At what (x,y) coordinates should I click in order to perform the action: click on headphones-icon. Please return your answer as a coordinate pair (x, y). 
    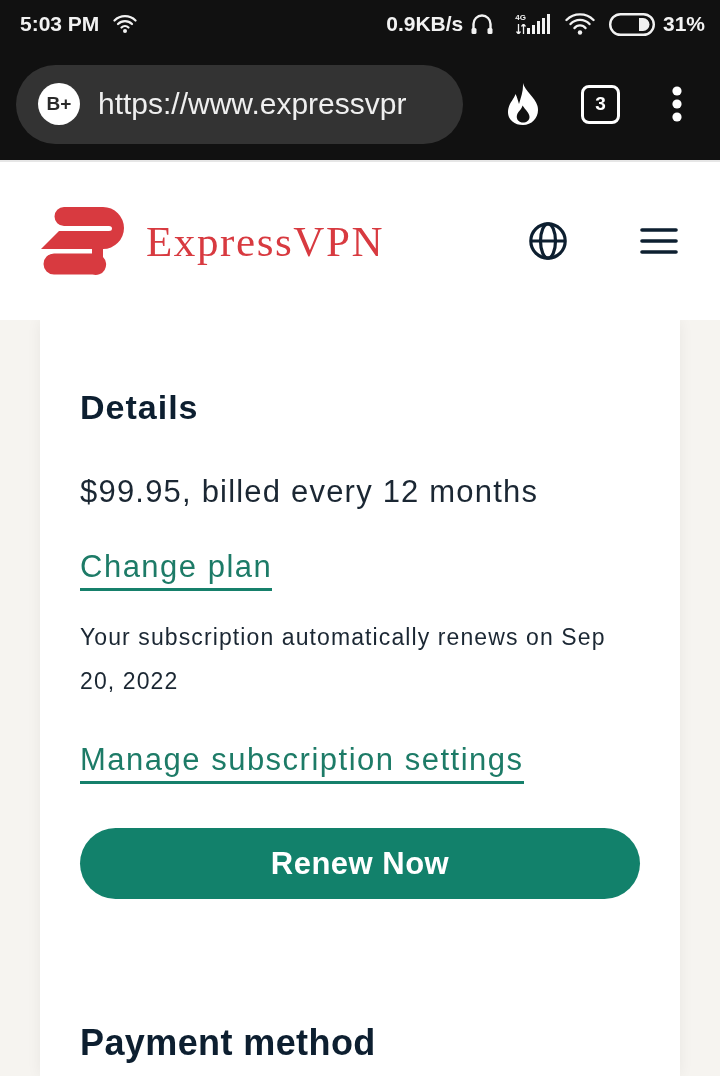
    Looking at the image, I should click on (482, 24).